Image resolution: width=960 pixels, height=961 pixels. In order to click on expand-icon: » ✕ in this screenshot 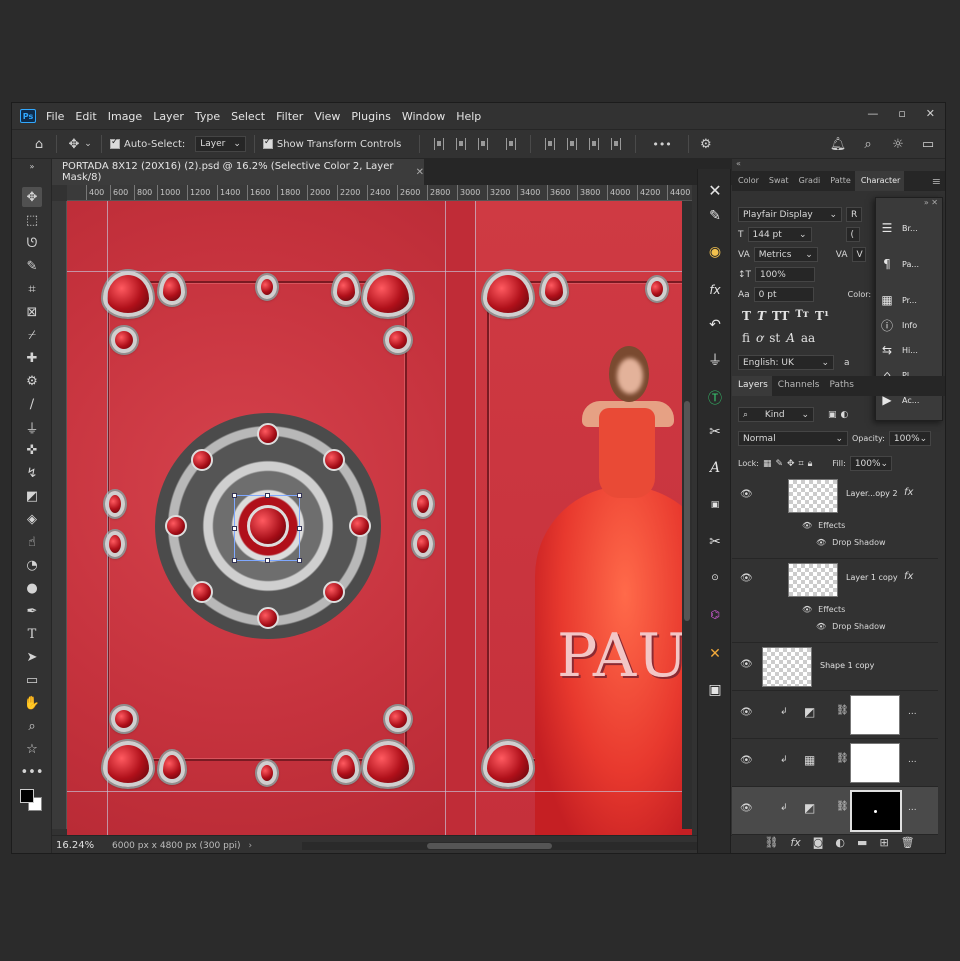, I will do `click(931, 202)`.